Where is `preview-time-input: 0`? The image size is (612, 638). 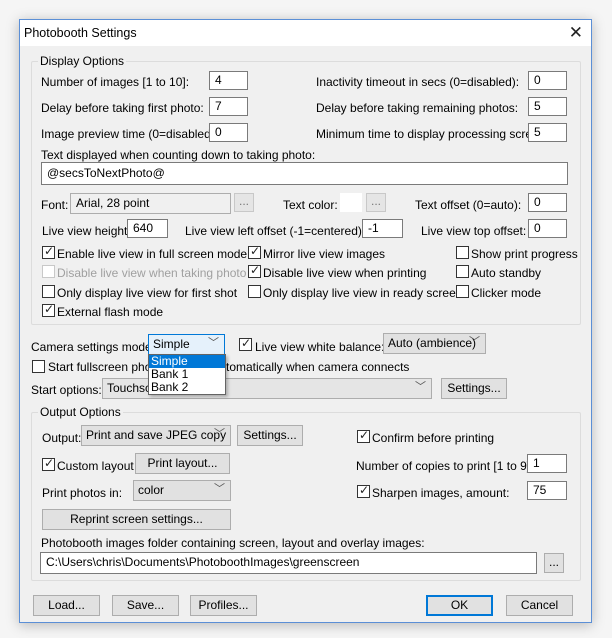 preview-time-input: 0 is located at coordinates (228, 132).